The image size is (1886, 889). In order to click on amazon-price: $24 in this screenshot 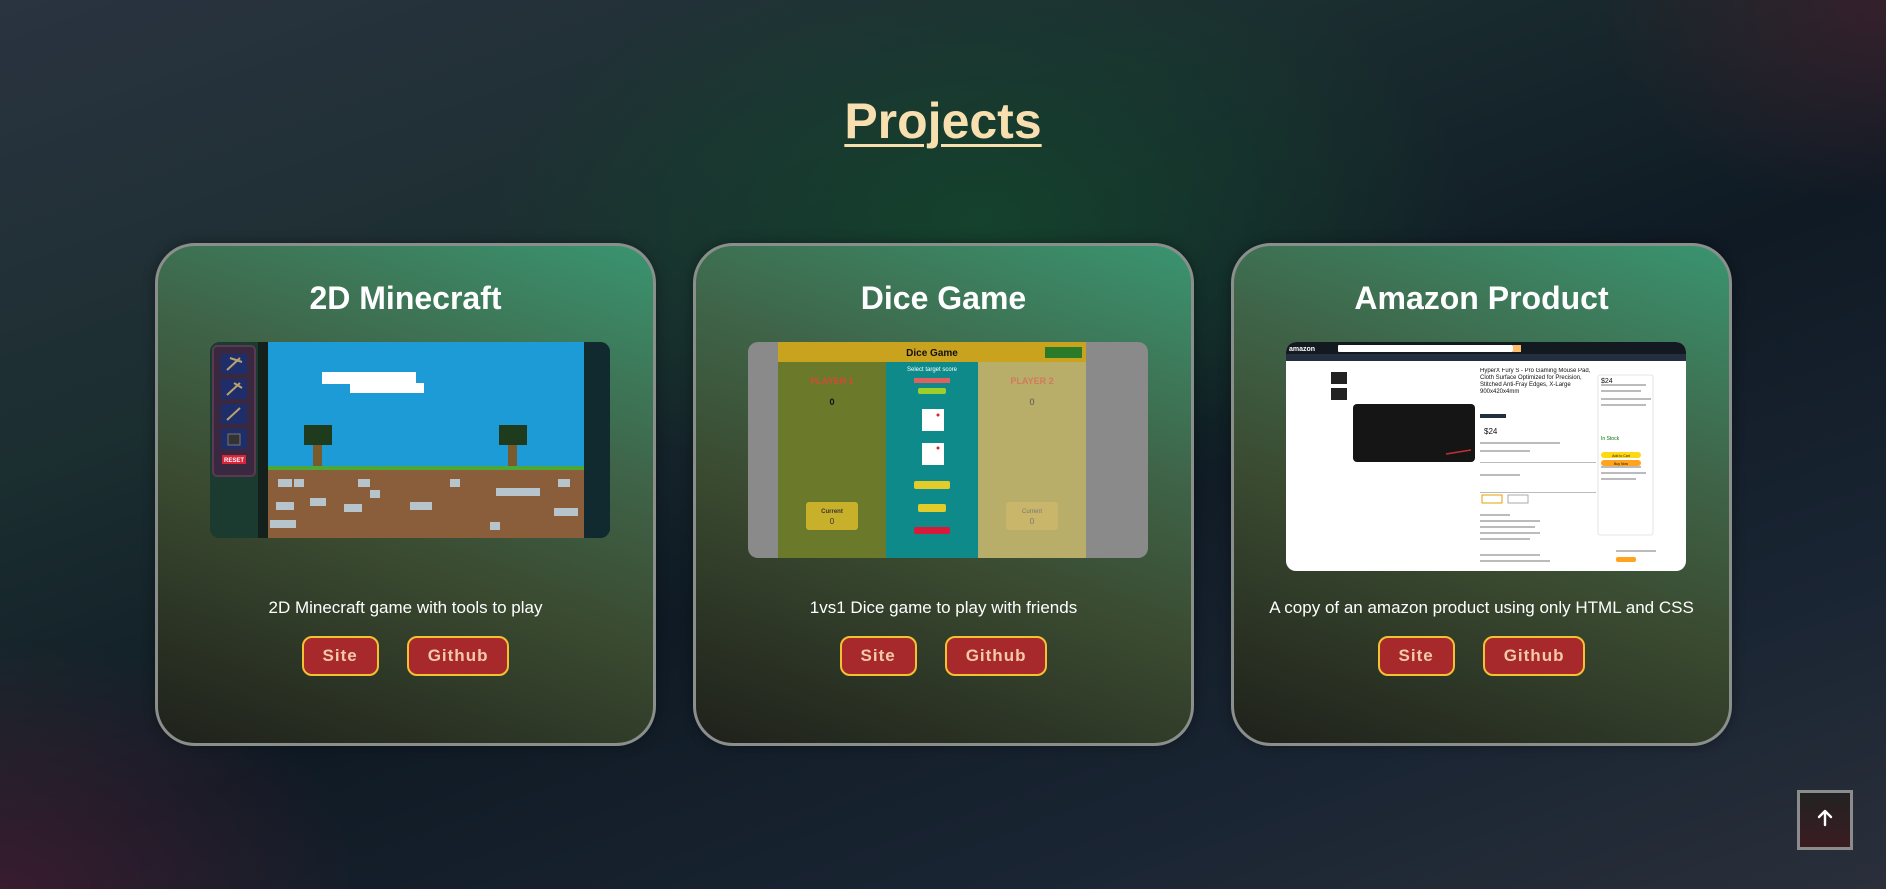, I will do `click(1491, 431)`.